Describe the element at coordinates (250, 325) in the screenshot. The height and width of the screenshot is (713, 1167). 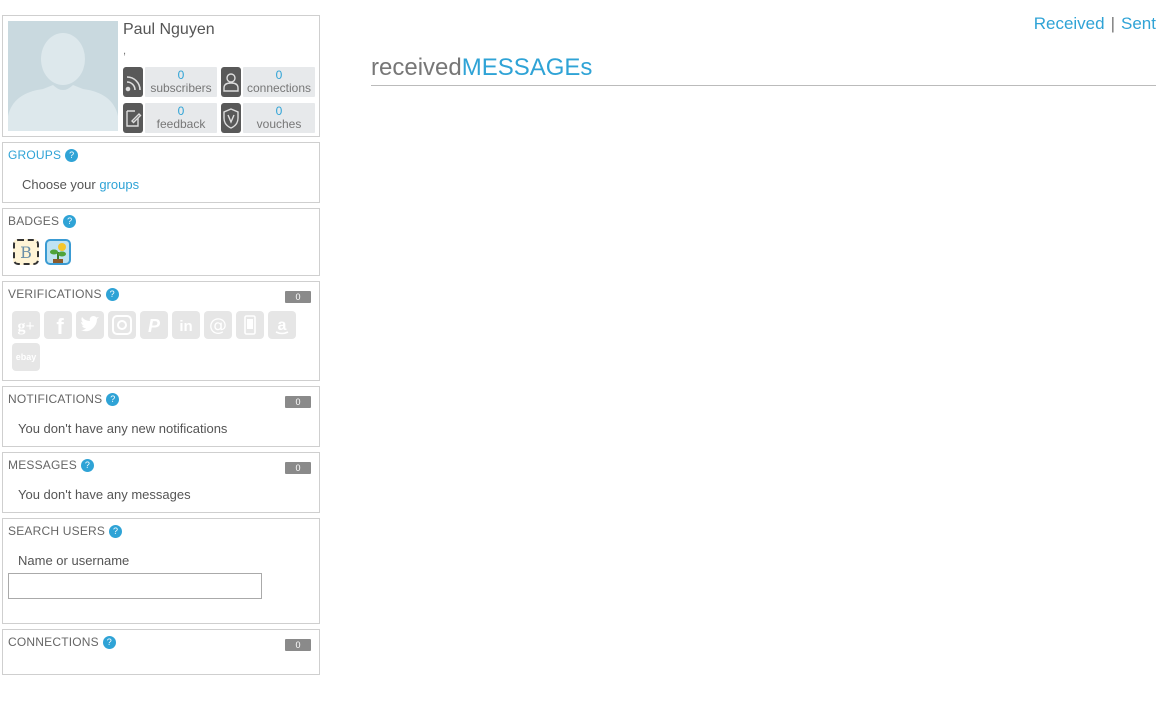
I see `phone-icon` at that location.